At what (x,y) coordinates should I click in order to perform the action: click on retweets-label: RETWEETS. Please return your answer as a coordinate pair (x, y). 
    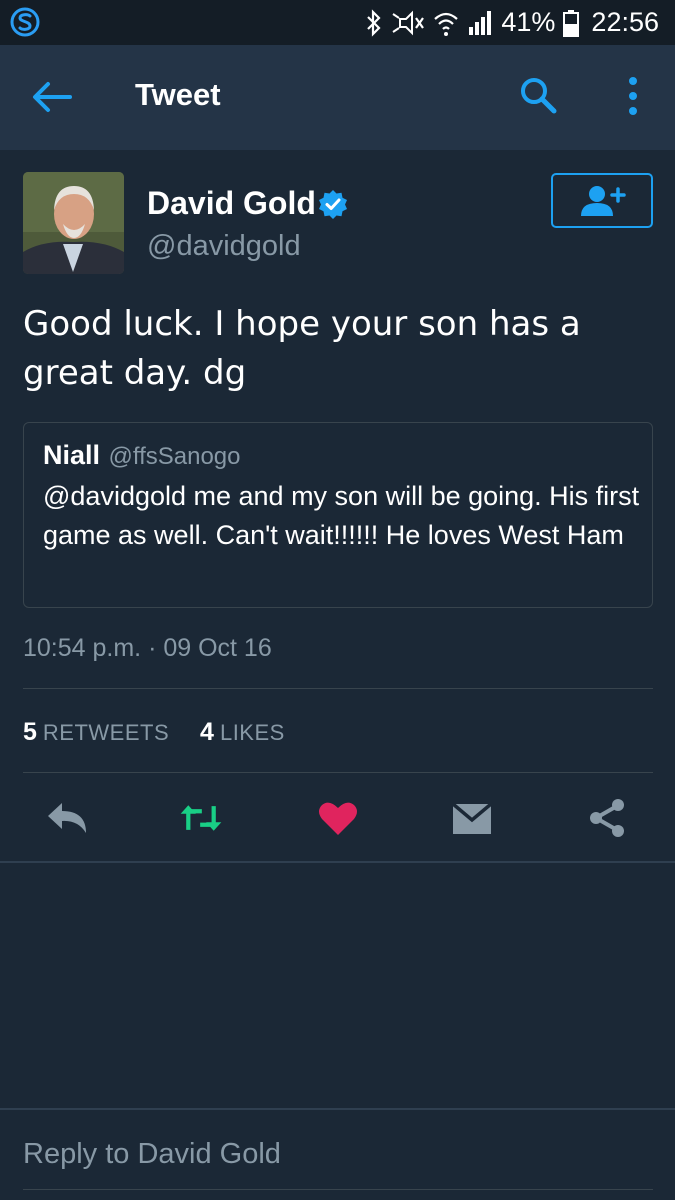
    Looking at the image, I should click on (106, 732).